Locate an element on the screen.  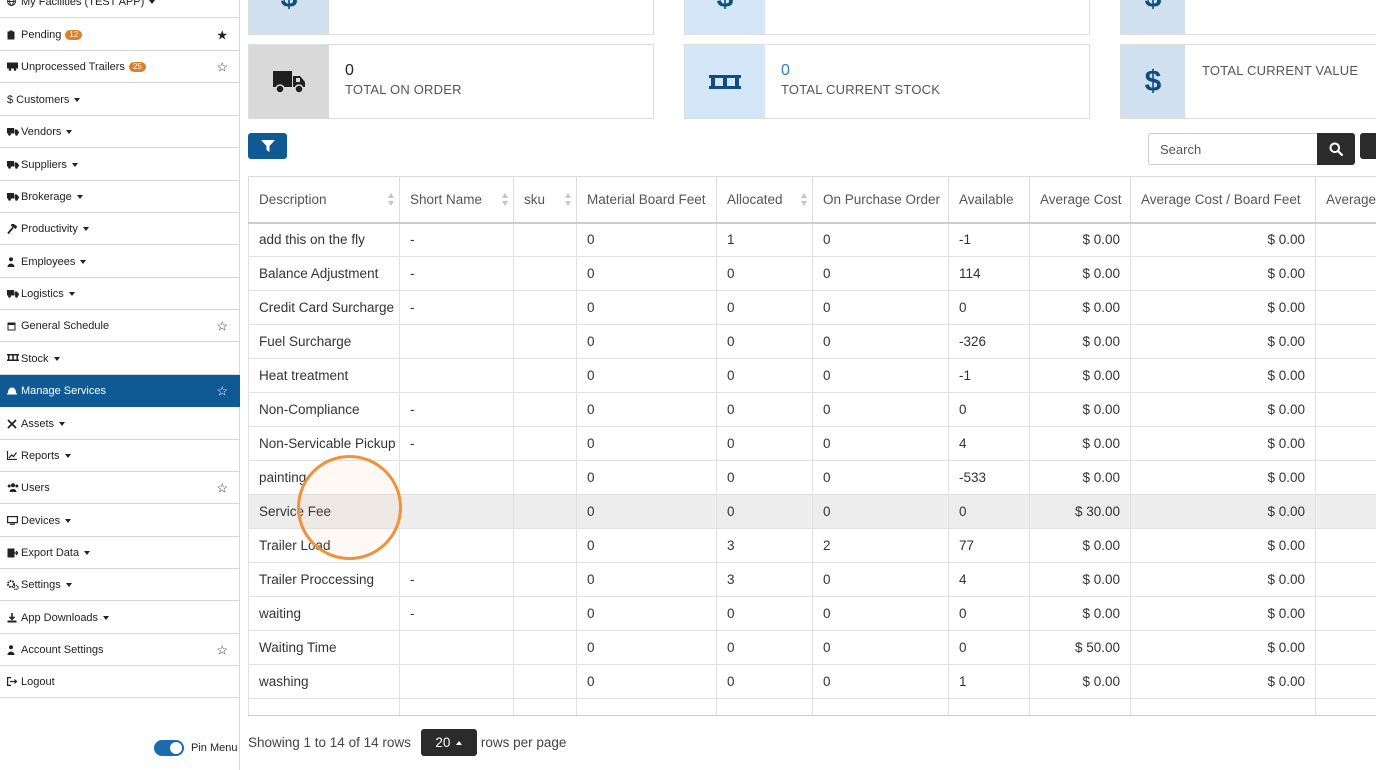
table-row: Balance Adjustment -0 0 0 114 $ 0.00 $ 0.00 is located at coordinates (812, 273).